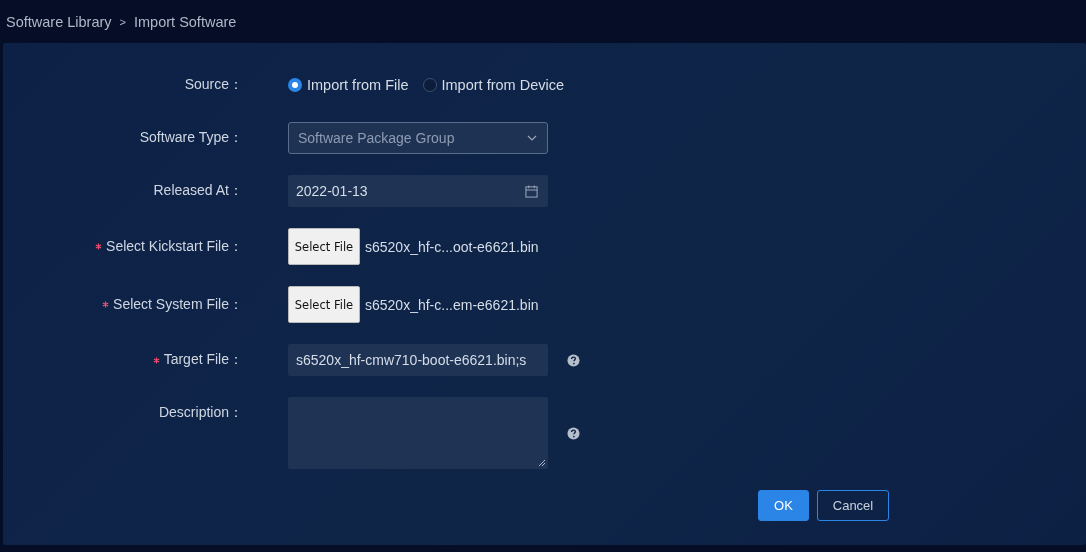  Describe the element at coordinates (418, 360) in the screenshot. I see `target-file-field: s6520x_hf-cmw710-boot-e6621.bin;s` at that location.